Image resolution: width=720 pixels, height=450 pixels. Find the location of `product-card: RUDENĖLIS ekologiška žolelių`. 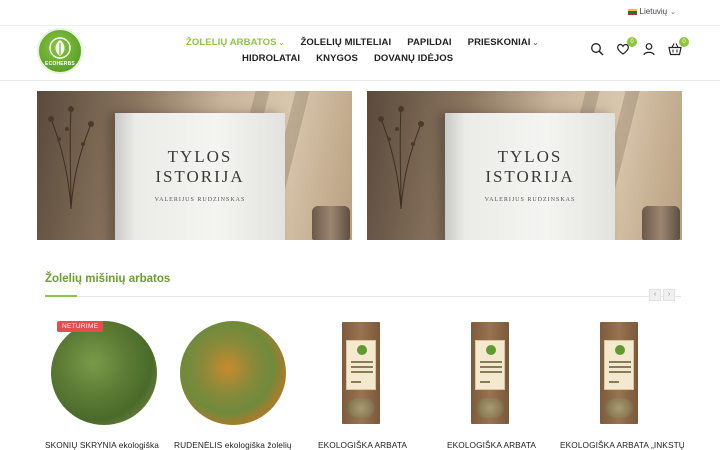

product-card: RUDENĖLIS ekologiška žolelių is located at coordinates (234, 384).